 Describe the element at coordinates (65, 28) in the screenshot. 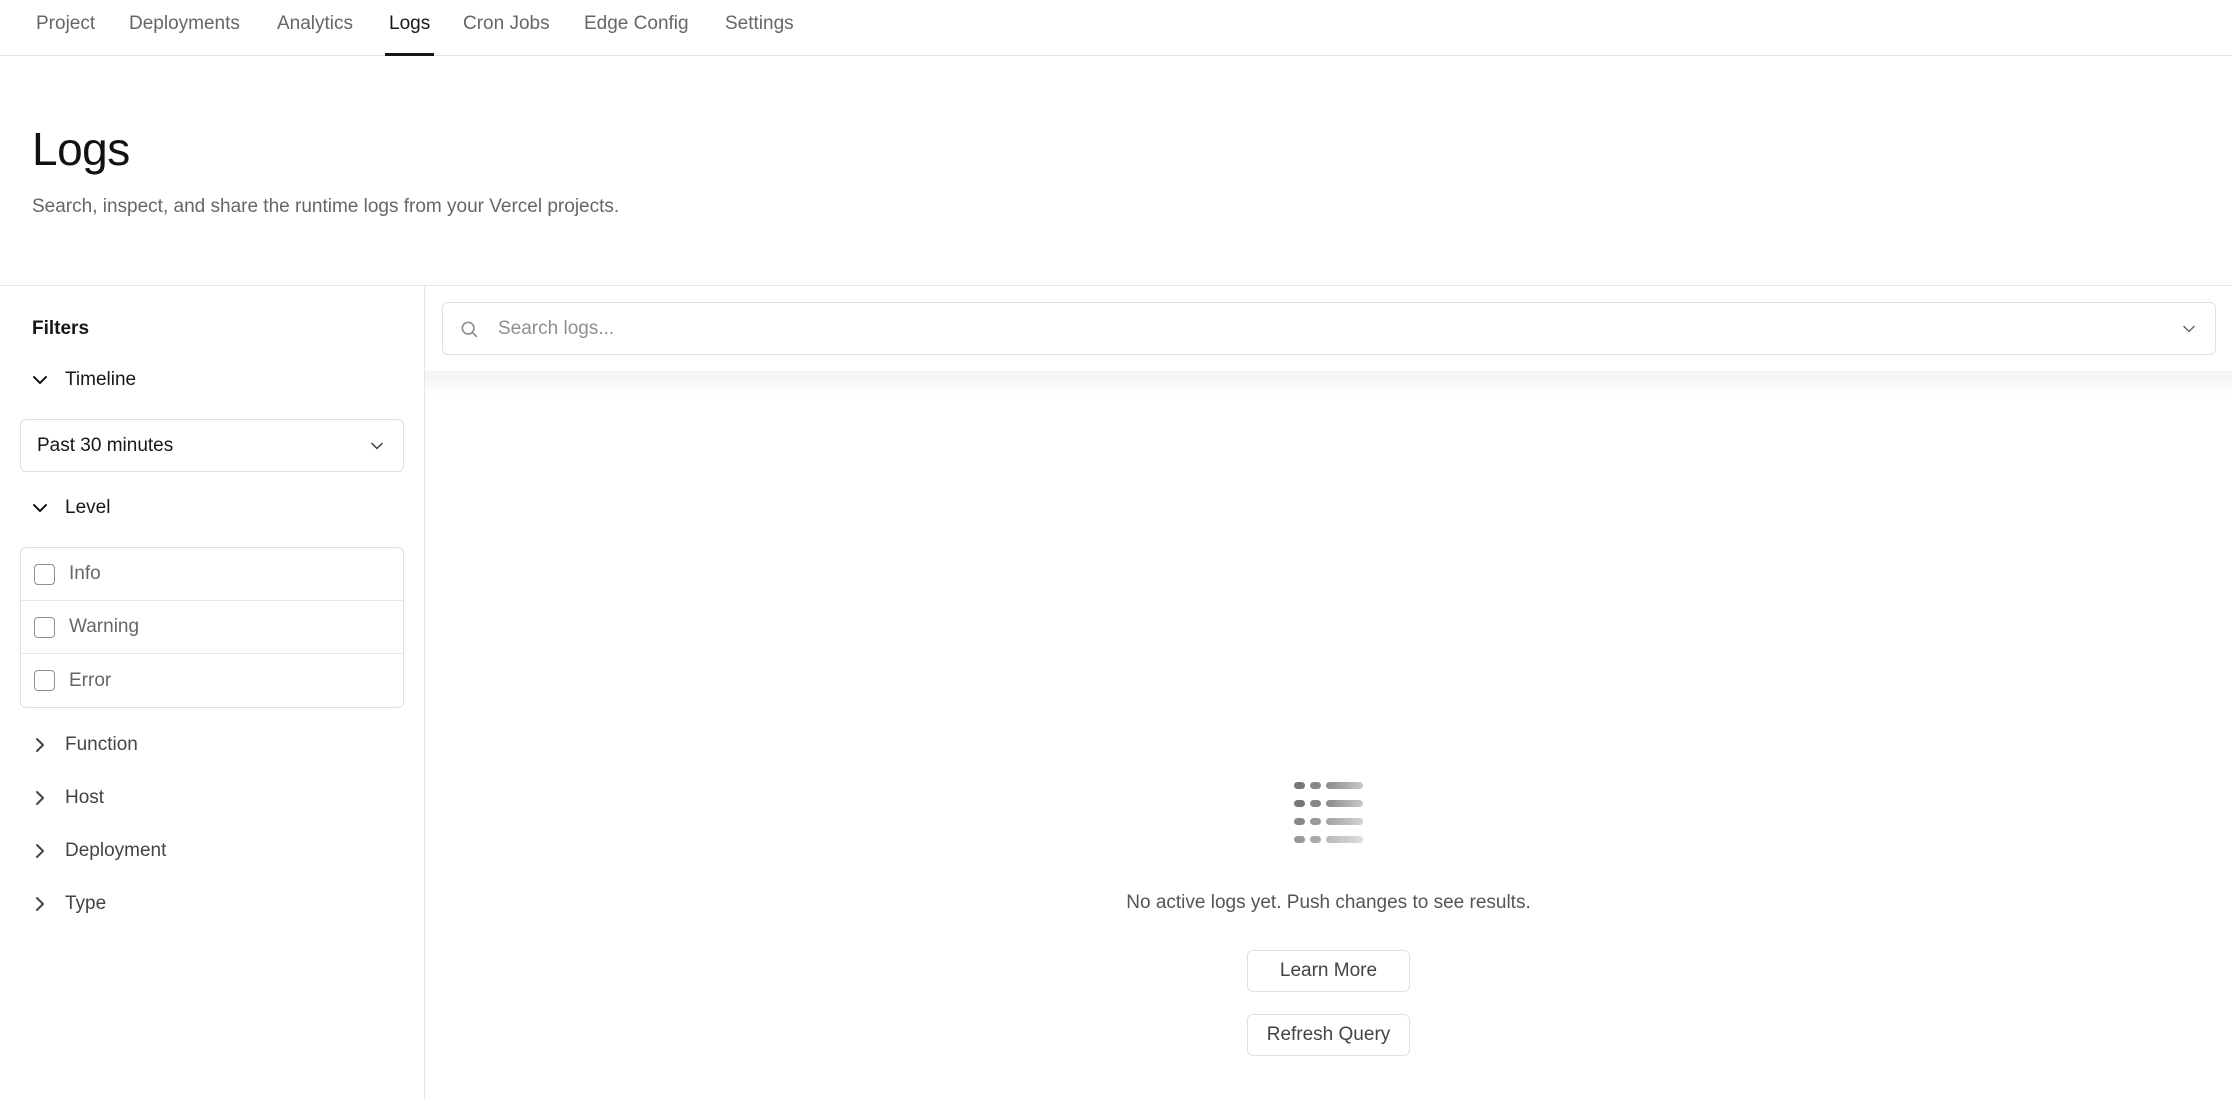

I see `tab-project: Project` at that location.